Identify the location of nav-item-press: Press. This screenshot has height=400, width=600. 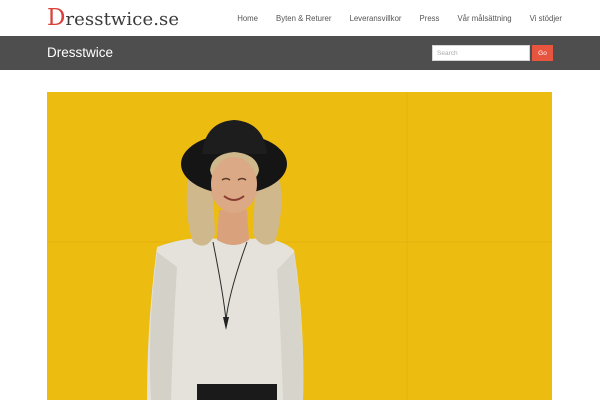
(430, 18).